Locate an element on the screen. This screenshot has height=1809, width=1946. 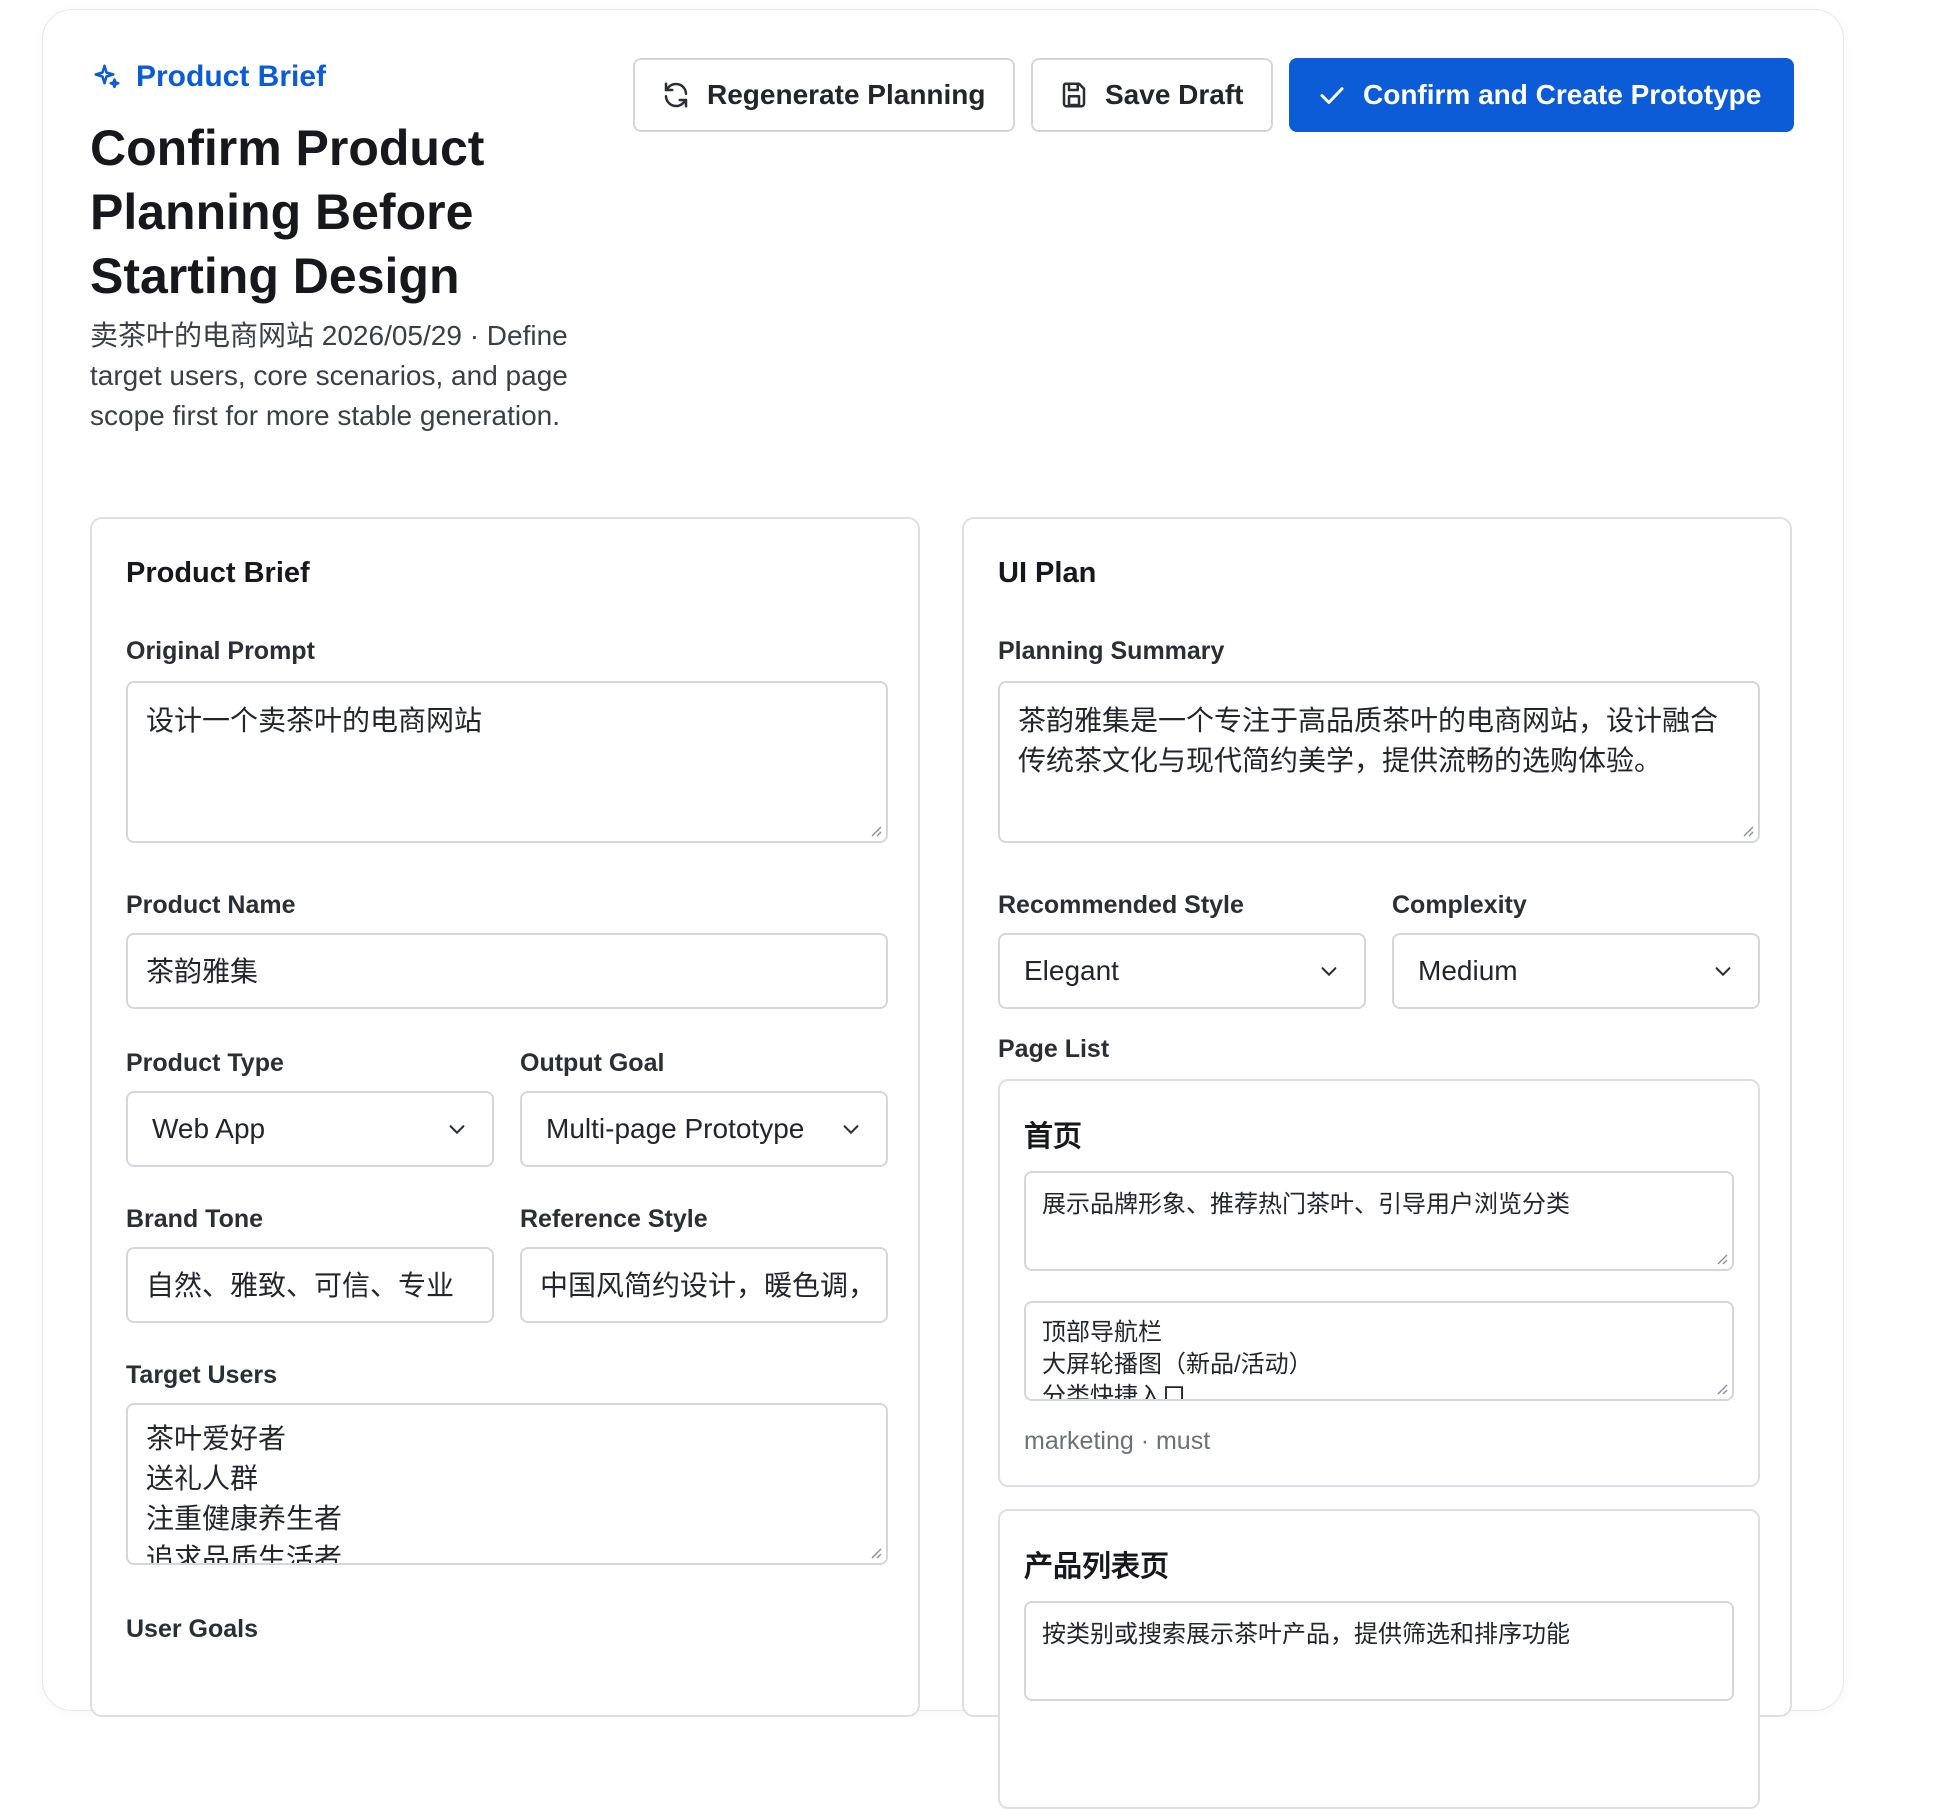
output-goal-select: Multi-page Prototype is located at coordinates (704, 1129).